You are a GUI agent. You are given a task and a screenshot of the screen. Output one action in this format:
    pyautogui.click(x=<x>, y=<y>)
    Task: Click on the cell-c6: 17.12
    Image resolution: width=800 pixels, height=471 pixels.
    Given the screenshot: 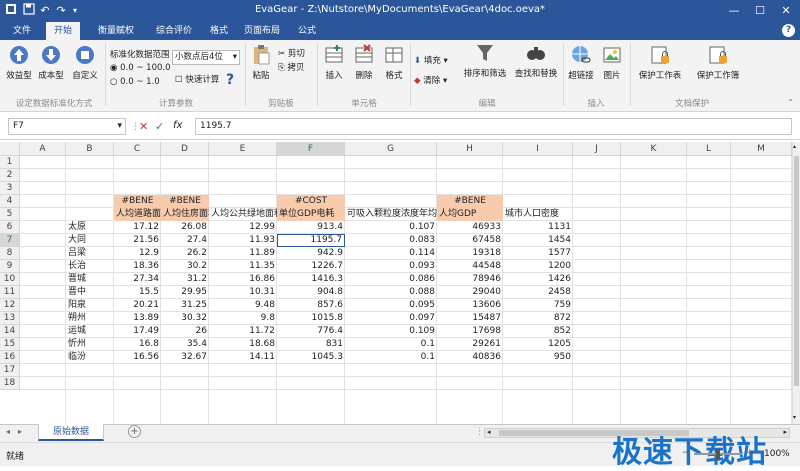 What is the action you would take?
    pyautogui.click(x=137, y=227)
    